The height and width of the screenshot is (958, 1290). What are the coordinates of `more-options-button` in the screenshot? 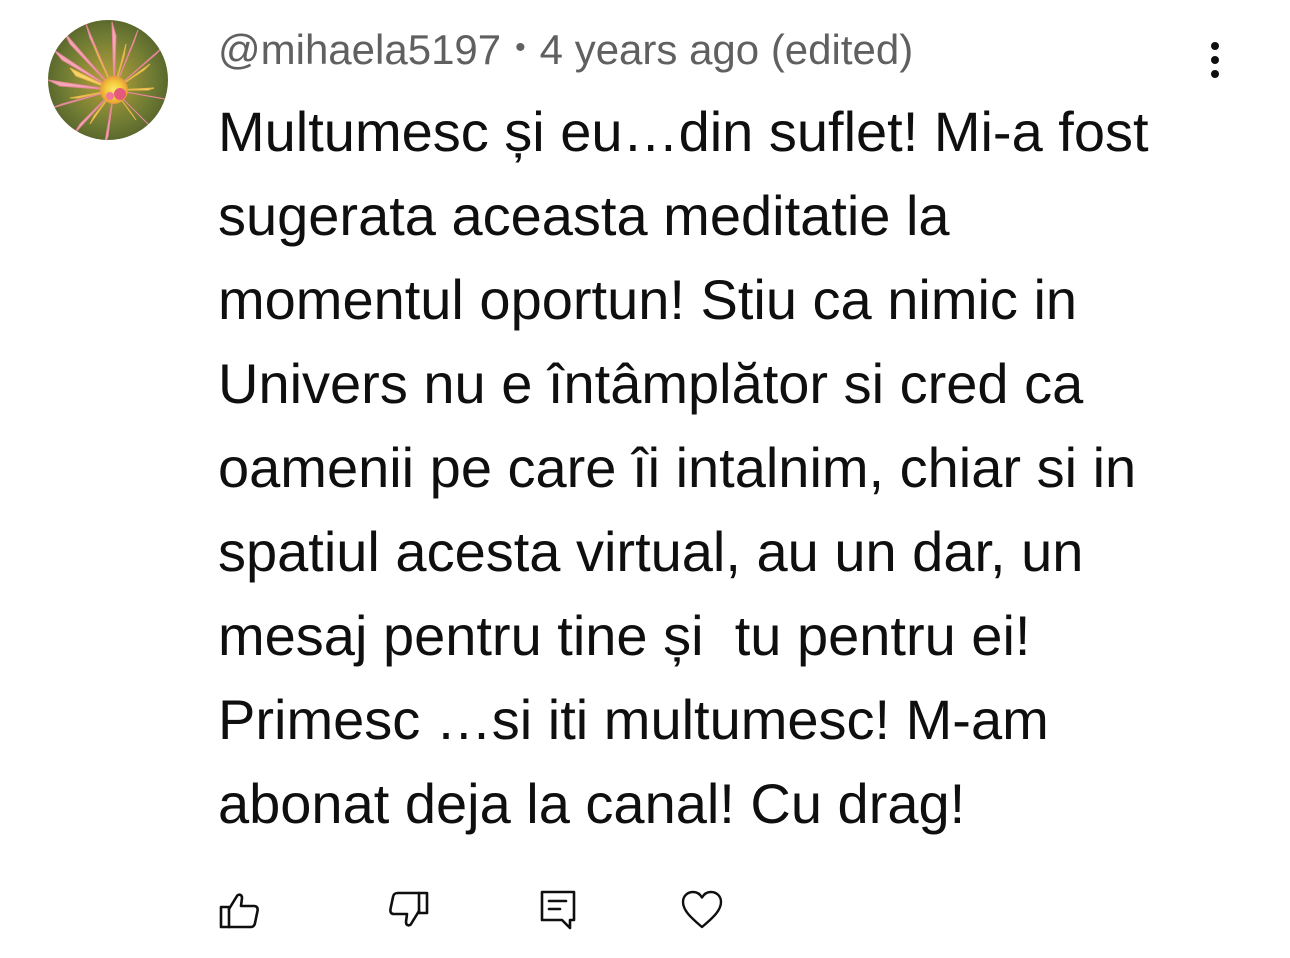 It's located at (1215, 60).